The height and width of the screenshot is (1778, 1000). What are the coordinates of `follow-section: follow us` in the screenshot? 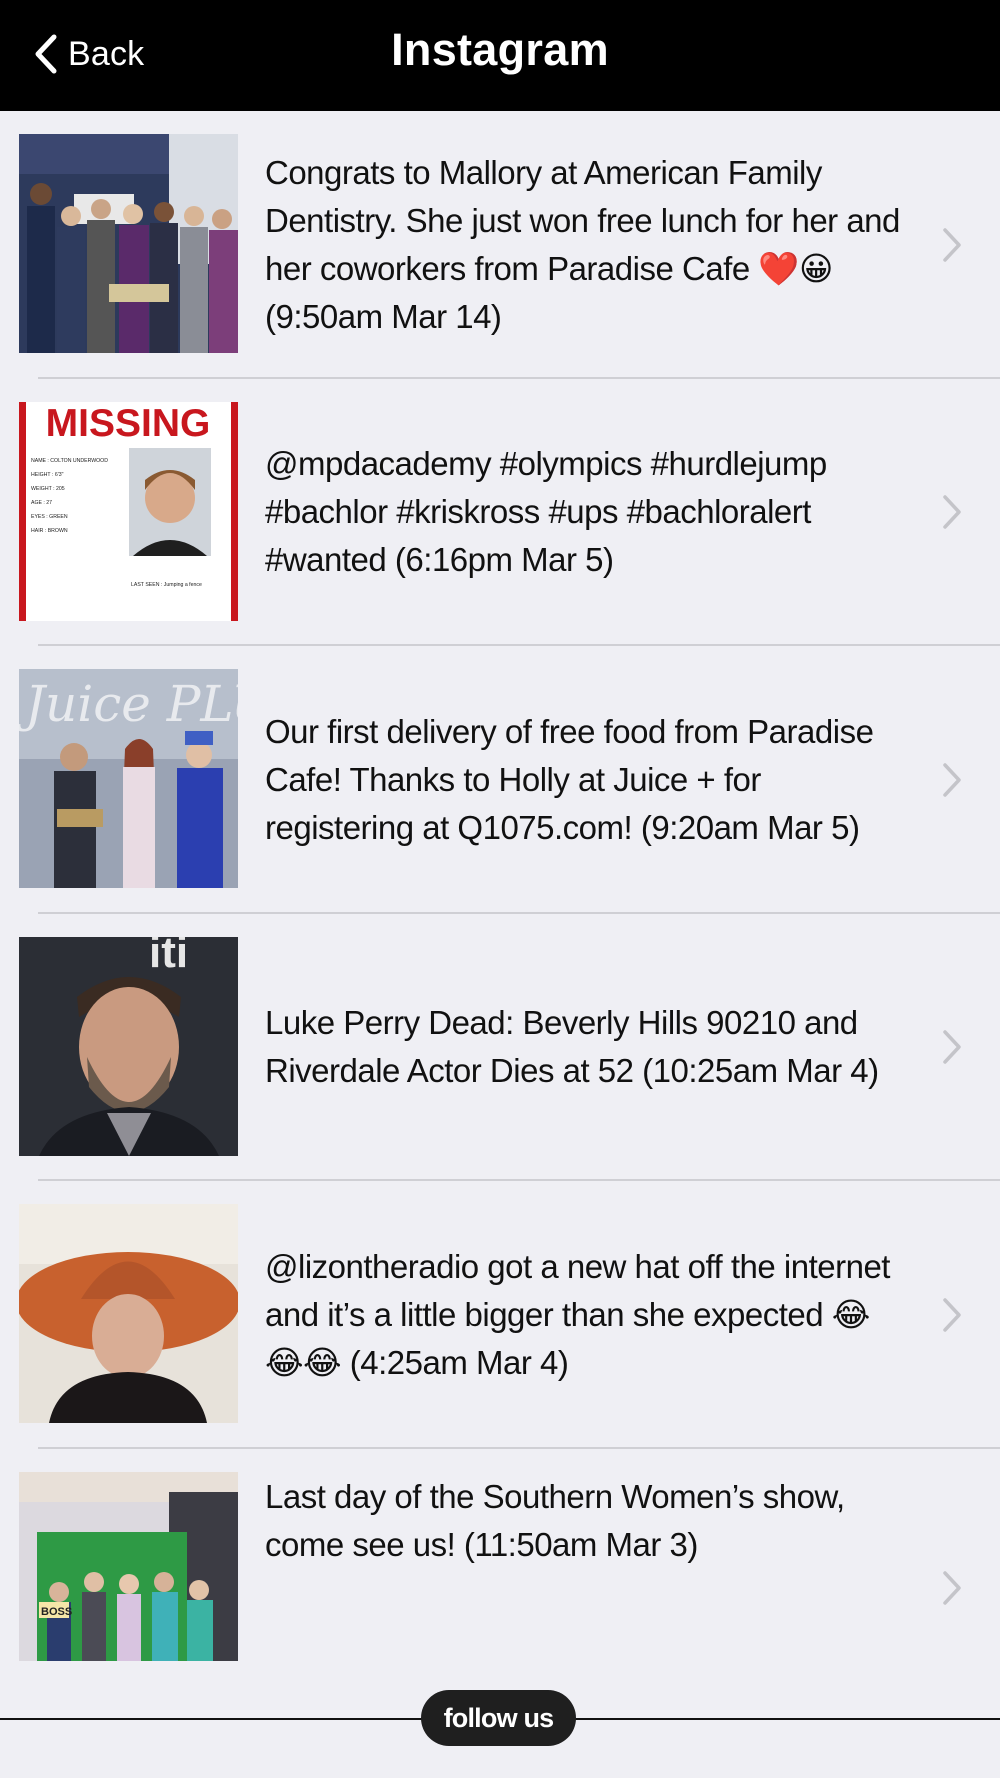 It's located at (500, 1718).